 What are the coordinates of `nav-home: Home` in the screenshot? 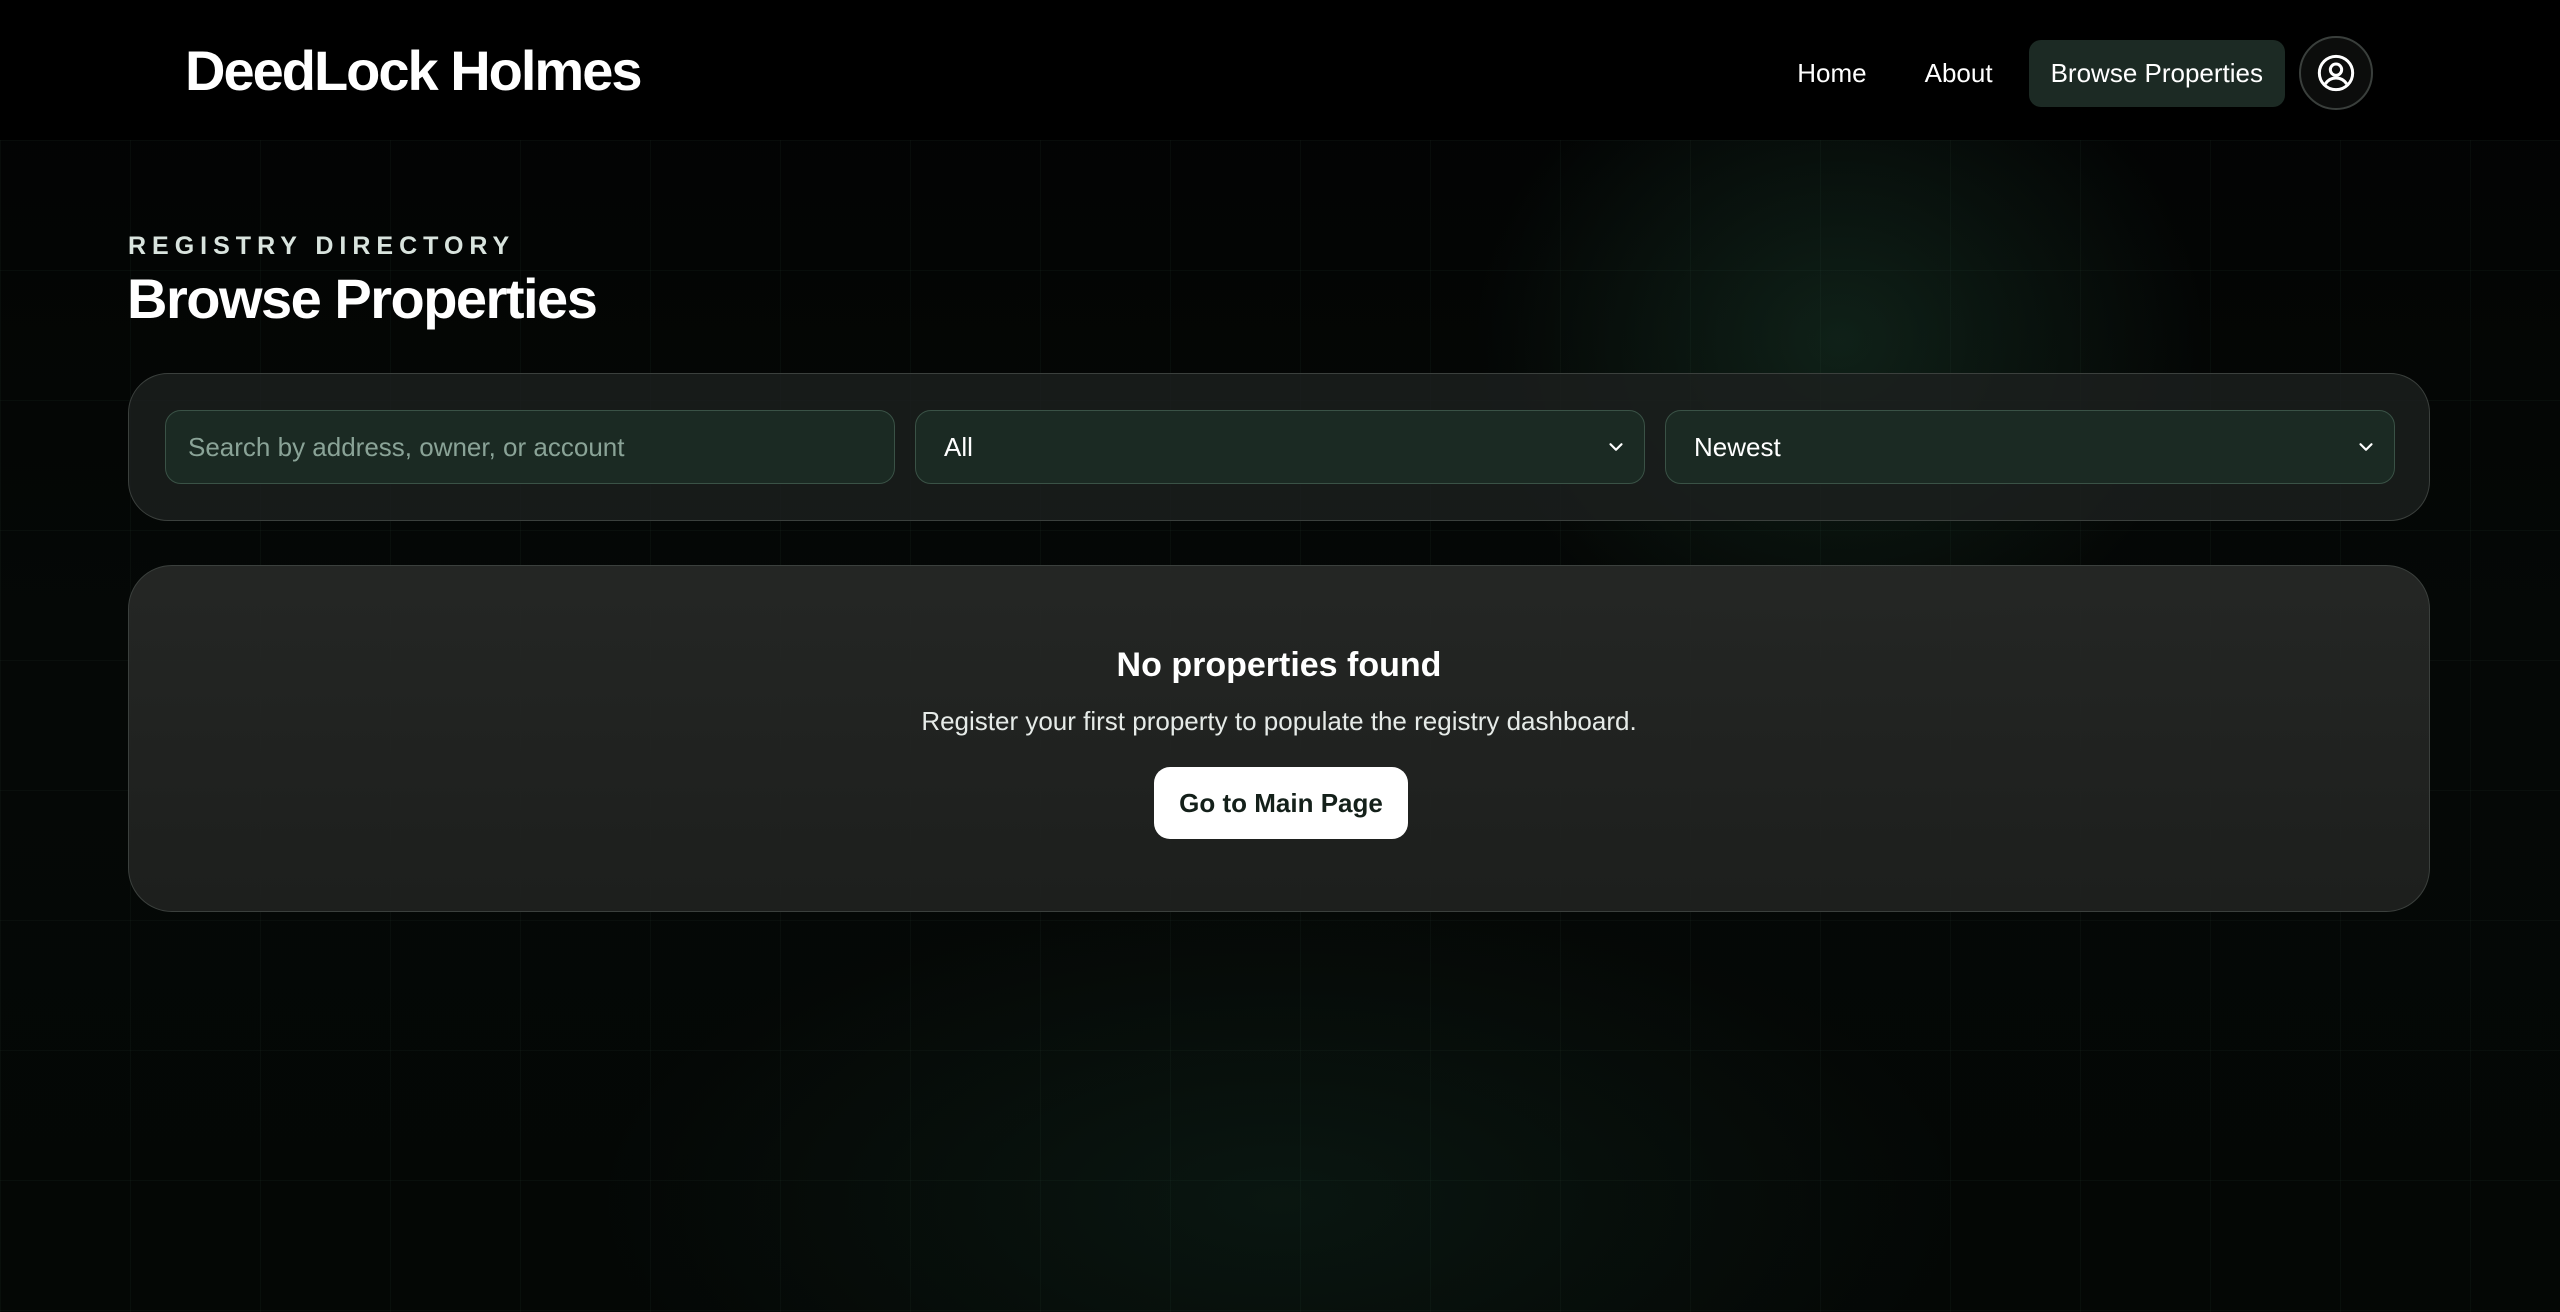 It's located at (1831, 73).